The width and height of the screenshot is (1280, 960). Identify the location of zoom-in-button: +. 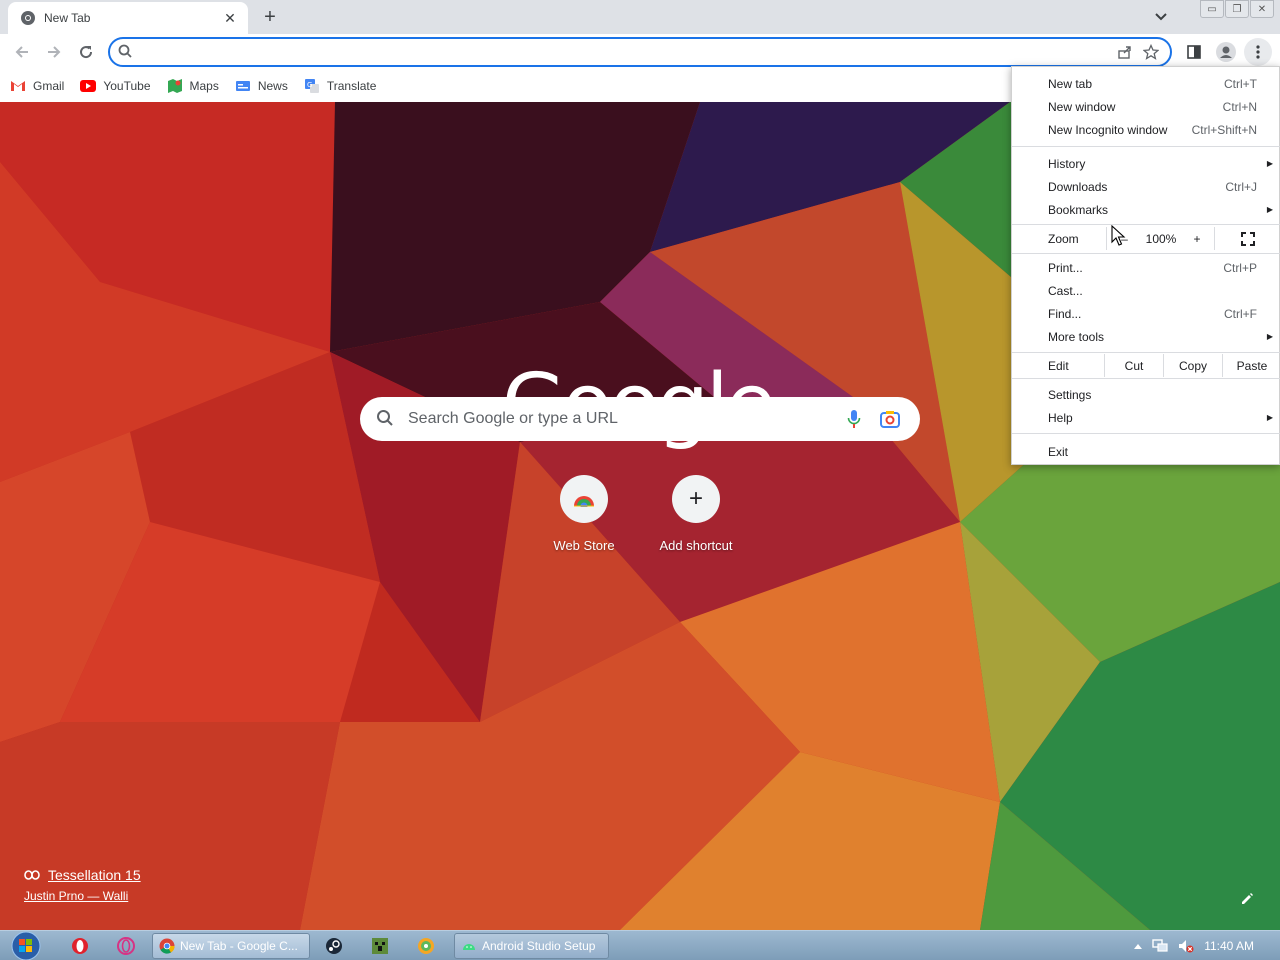
(1197, 238).